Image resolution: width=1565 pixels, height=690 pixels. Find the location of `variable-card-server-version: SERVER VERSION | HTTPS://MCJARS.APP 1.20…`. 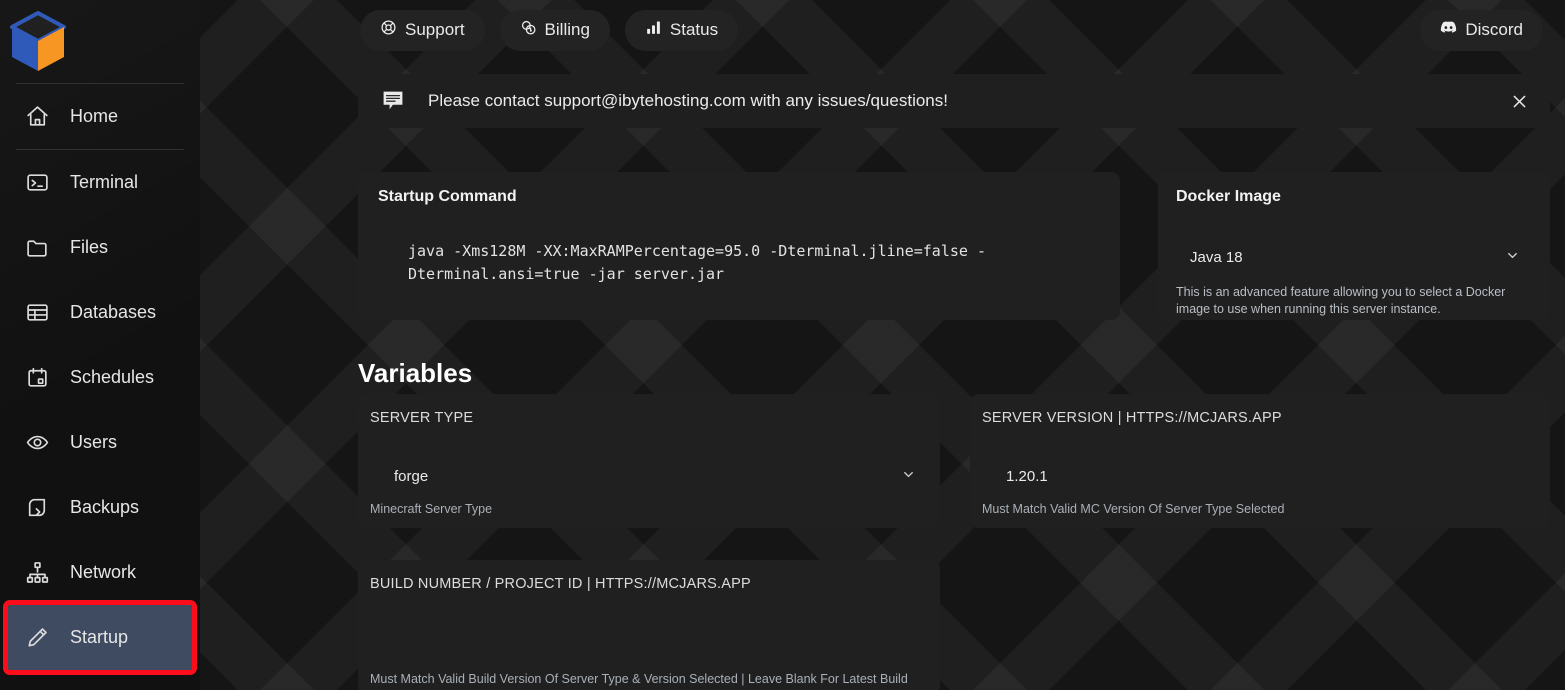

variable-card-server-version: SERVER VERSION | HTTPS://MCJARS.APP 1.20… is located at coordinates (1260, 461).